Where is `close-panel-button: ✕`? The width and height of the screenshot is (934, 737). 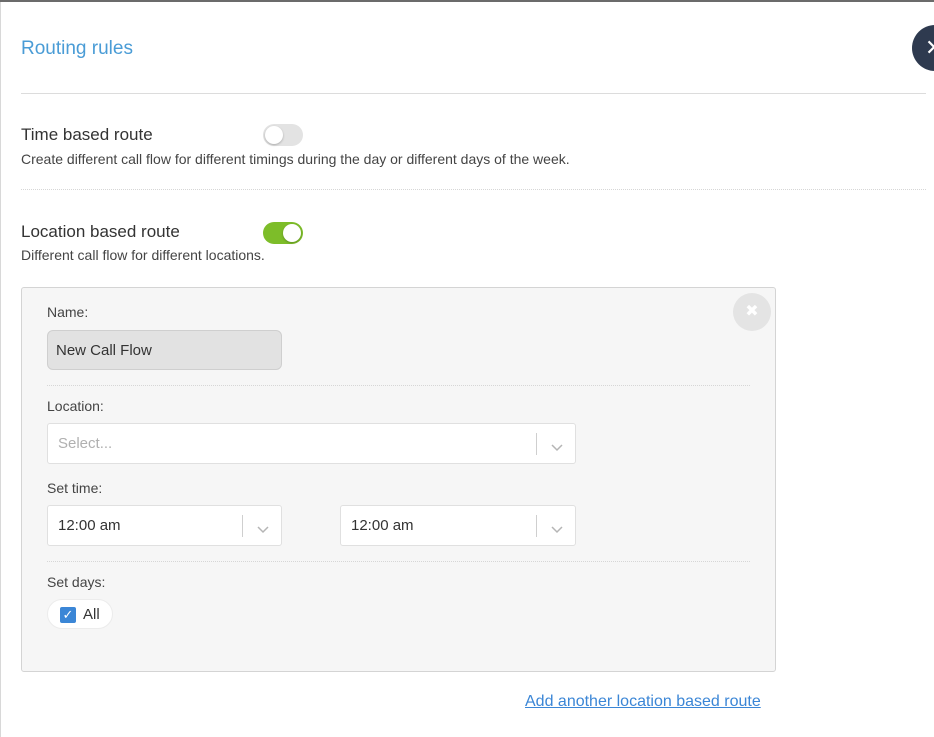
close-panel-button: ✕ is located at coordinates (923, 48).